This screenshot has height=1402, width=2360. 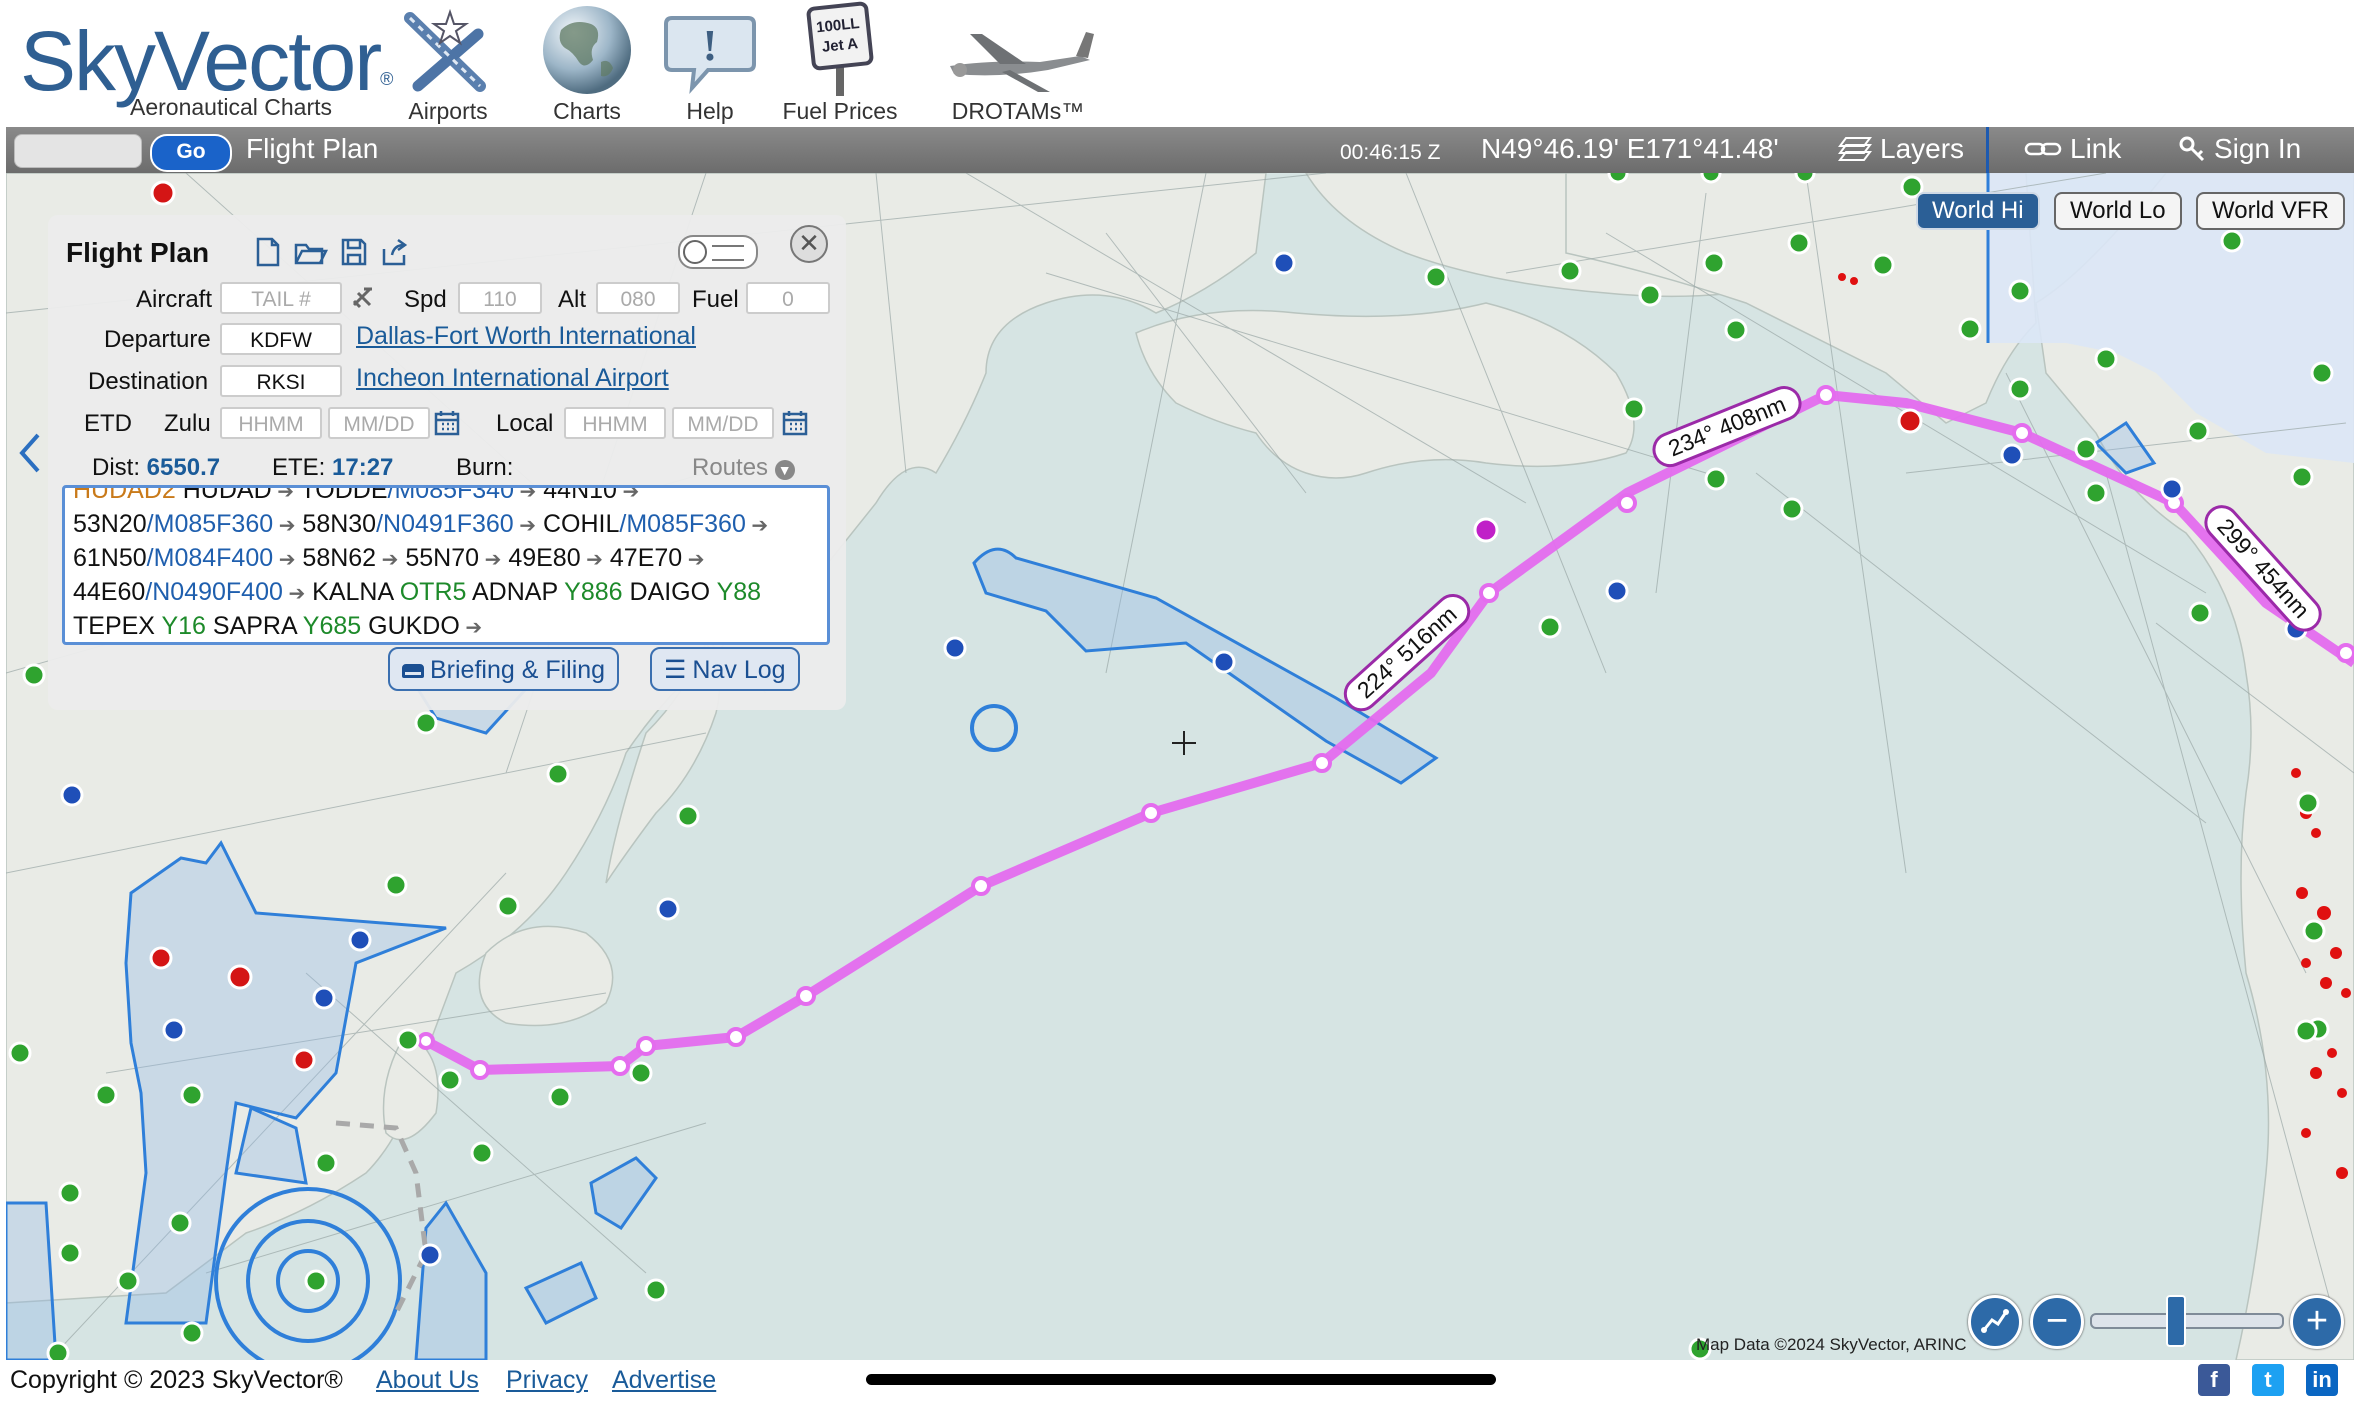 What do you see at coordinates (214, 592) in the screenshot?
I see `route-token: /N0490F400` at bounding box center [214, 592].